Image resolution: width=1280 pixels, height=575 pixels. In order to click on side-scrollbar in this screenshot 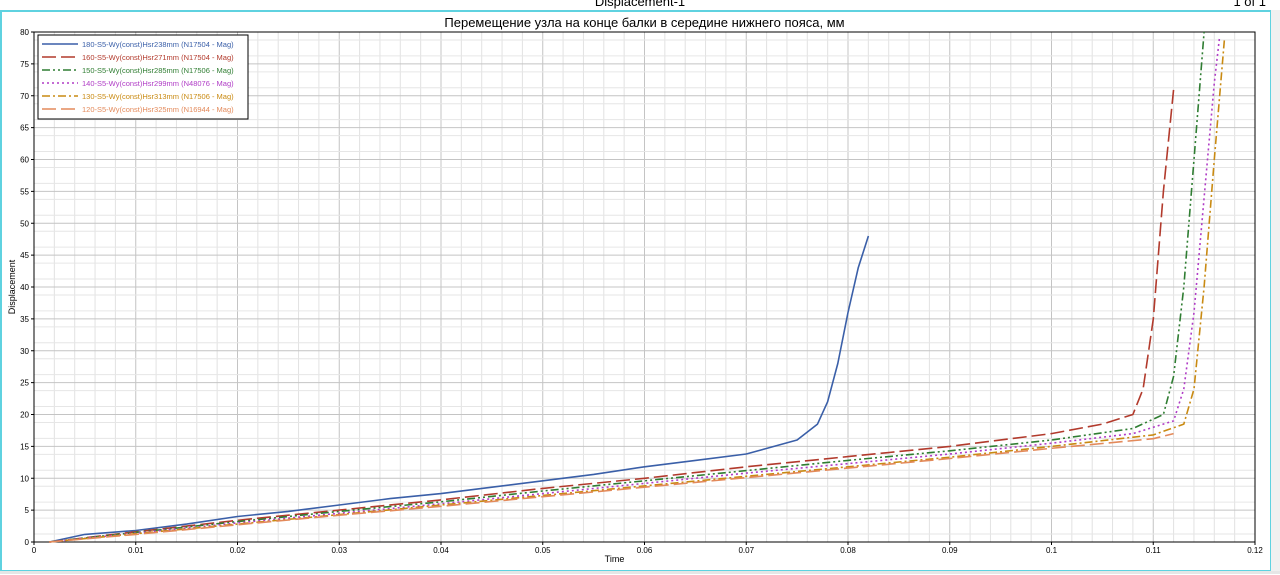, I will do `click(1275, 292)`.